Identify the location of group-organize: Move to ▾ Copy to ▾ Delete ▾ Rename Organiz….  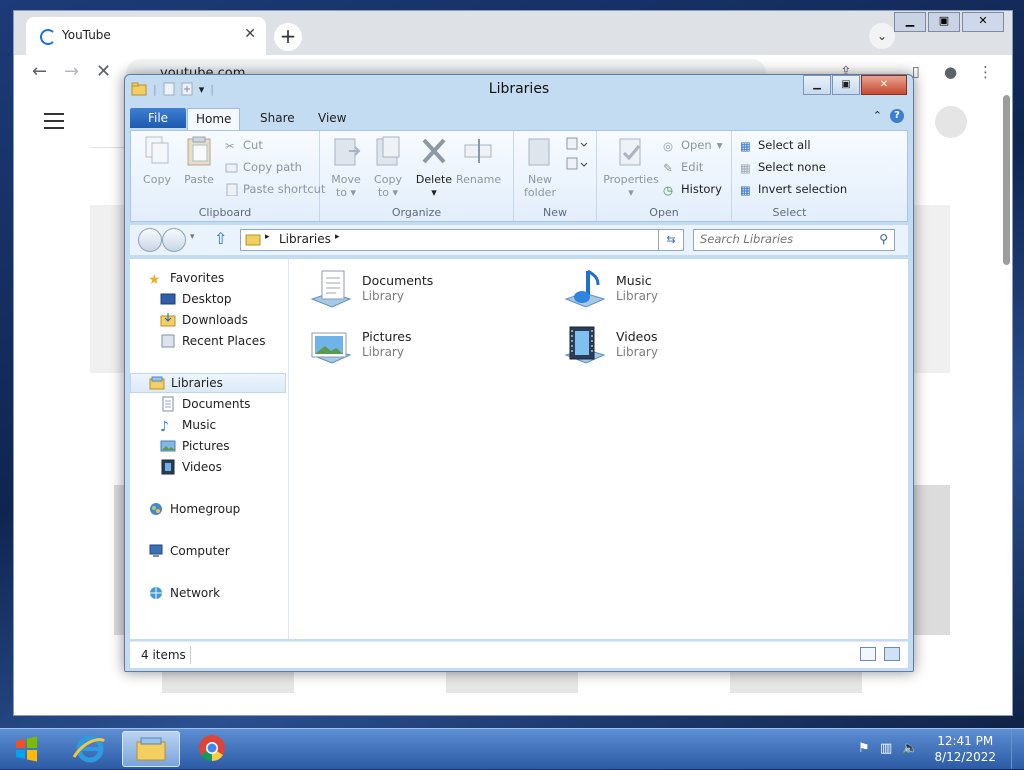
(417, 176).